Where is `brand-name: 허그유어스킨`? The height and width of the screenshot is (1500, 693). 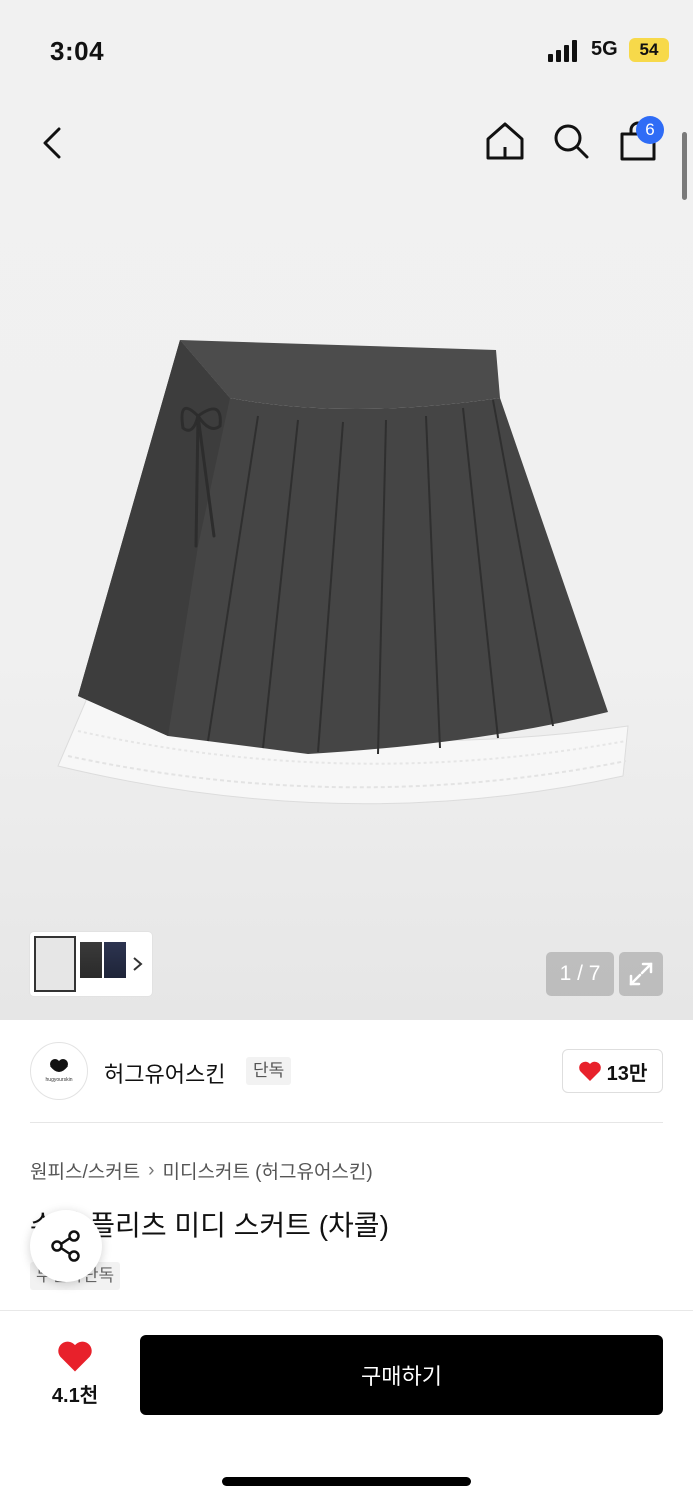
brand-name: 허그유어스킨 is located at coordinates (164, 1073).